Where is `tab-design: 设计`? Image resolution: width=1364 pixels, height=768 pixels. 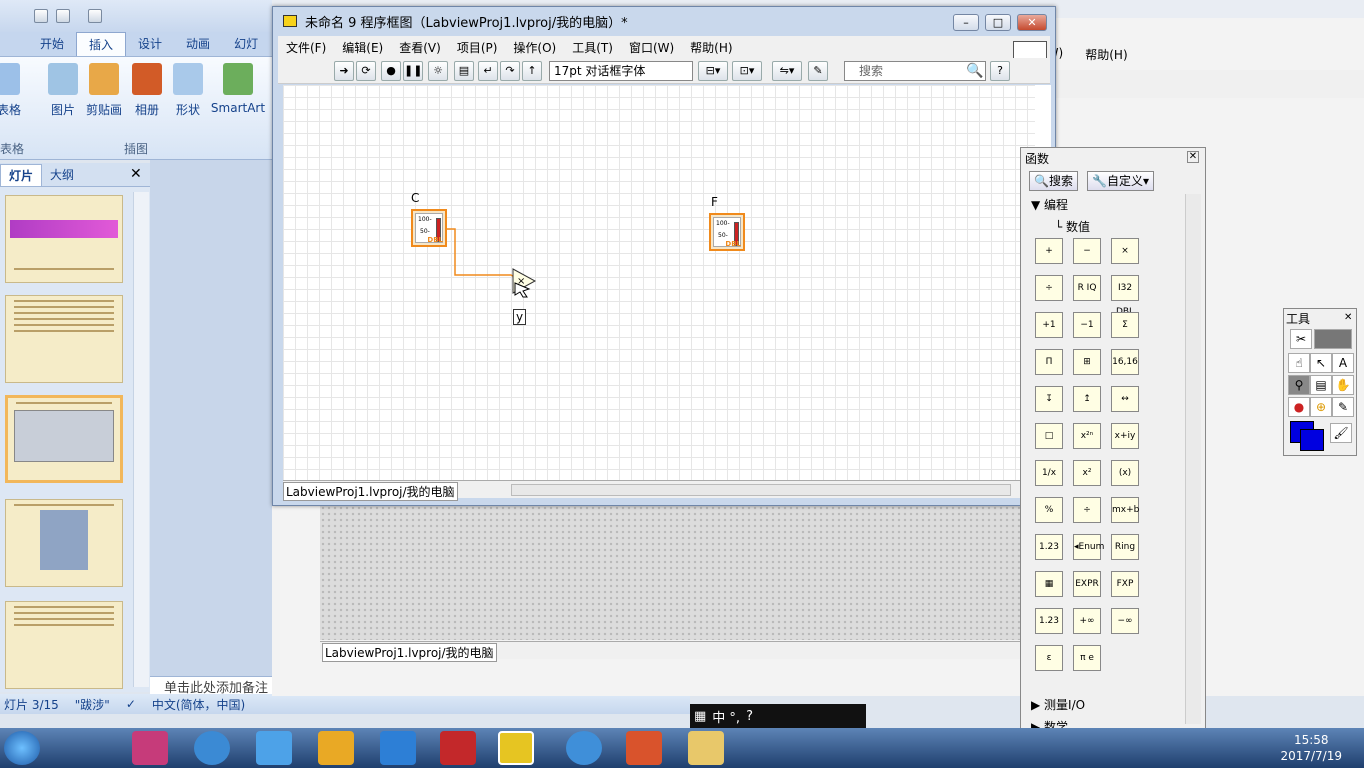
tab-design: 设计 is located at coordinates (150, 44).